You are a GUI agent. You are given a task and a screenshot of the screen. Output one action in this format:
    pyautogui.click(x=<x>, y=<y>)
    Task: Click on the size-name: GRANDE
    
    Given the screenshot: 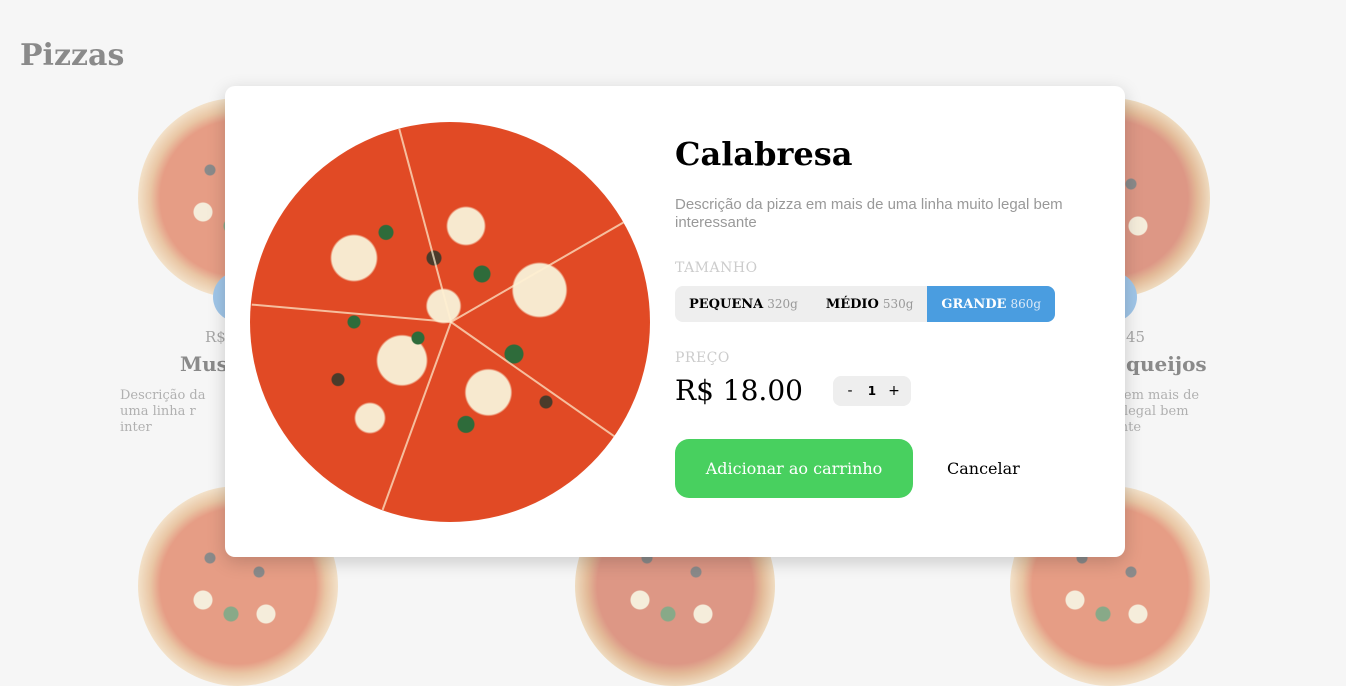 What is the action you would take?
    pyautogui.click(x=974, y=304)
    